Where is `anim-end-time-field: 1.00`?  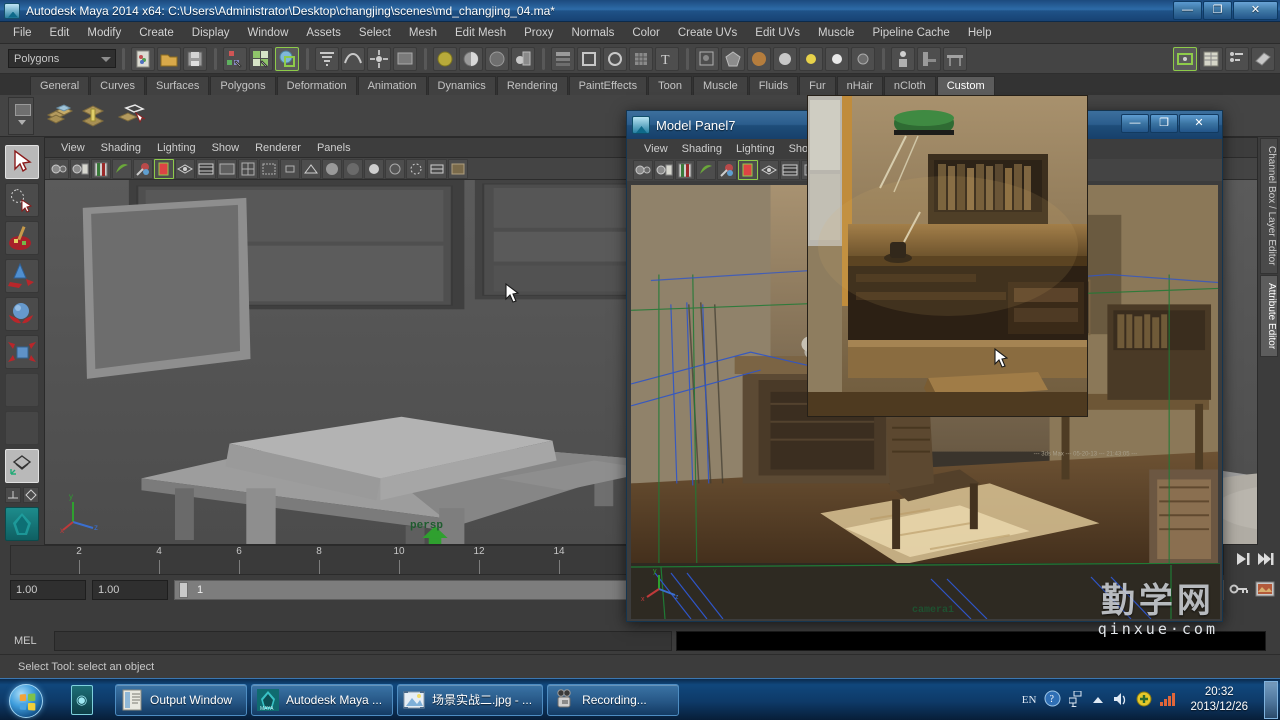 anim-end-time-field: 1.00 is located at coordinates (130, 590).